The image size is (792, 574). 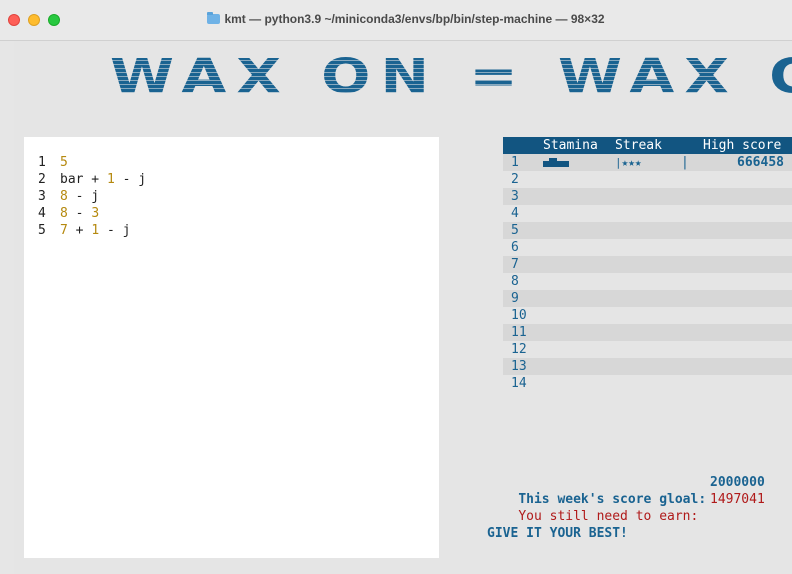 I want to click on table-row: 9, so click(x=647, y=298).